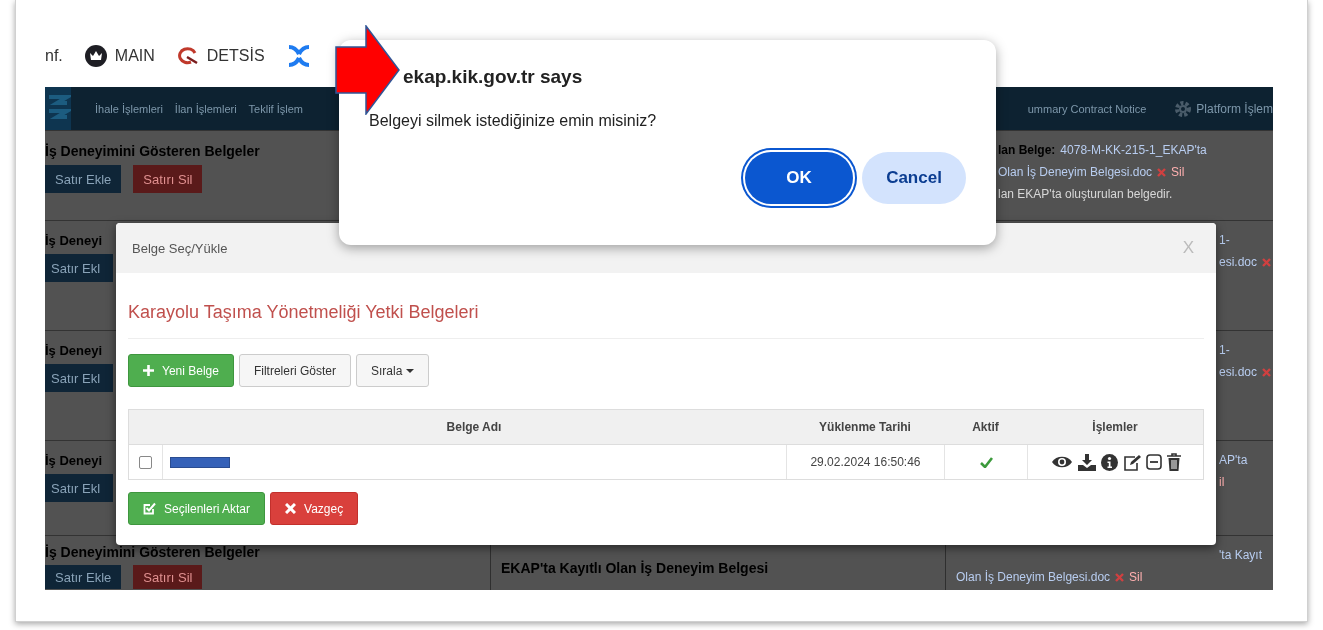 The height and width of the screenshot is (630, 1323). What do you see at coordinates (474, 427) in the screenshot?
I see `column-header: Belge Adı` at bounding box center [474, 427].